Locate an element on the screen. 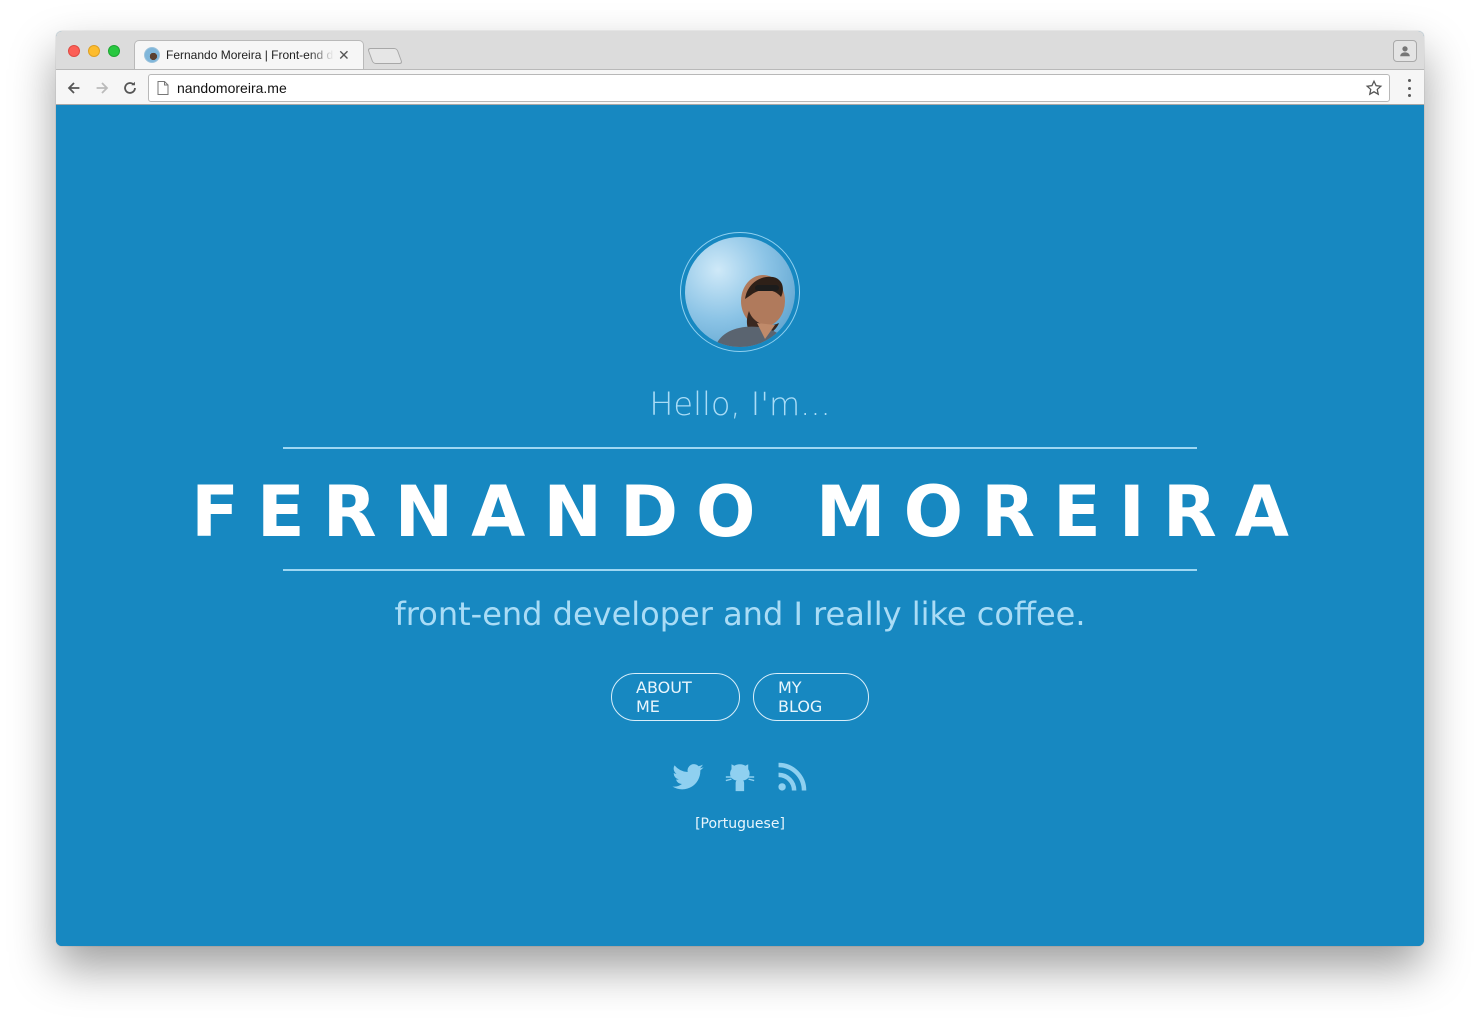  arrow-right-icon is located at coordinates (102, 88).